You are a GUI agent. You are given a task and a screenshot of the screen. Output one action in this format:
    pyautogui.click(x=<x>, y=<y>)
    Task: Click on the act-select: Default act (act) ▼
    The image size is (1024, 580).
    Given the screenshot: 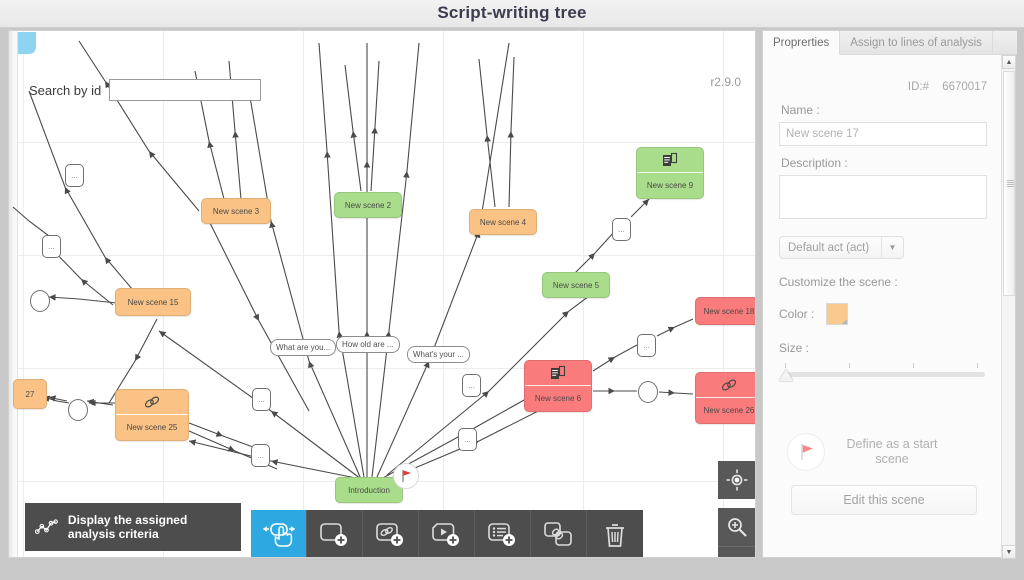 What is the action you would take?
    pyautogui.click(x=841, y=247)
    